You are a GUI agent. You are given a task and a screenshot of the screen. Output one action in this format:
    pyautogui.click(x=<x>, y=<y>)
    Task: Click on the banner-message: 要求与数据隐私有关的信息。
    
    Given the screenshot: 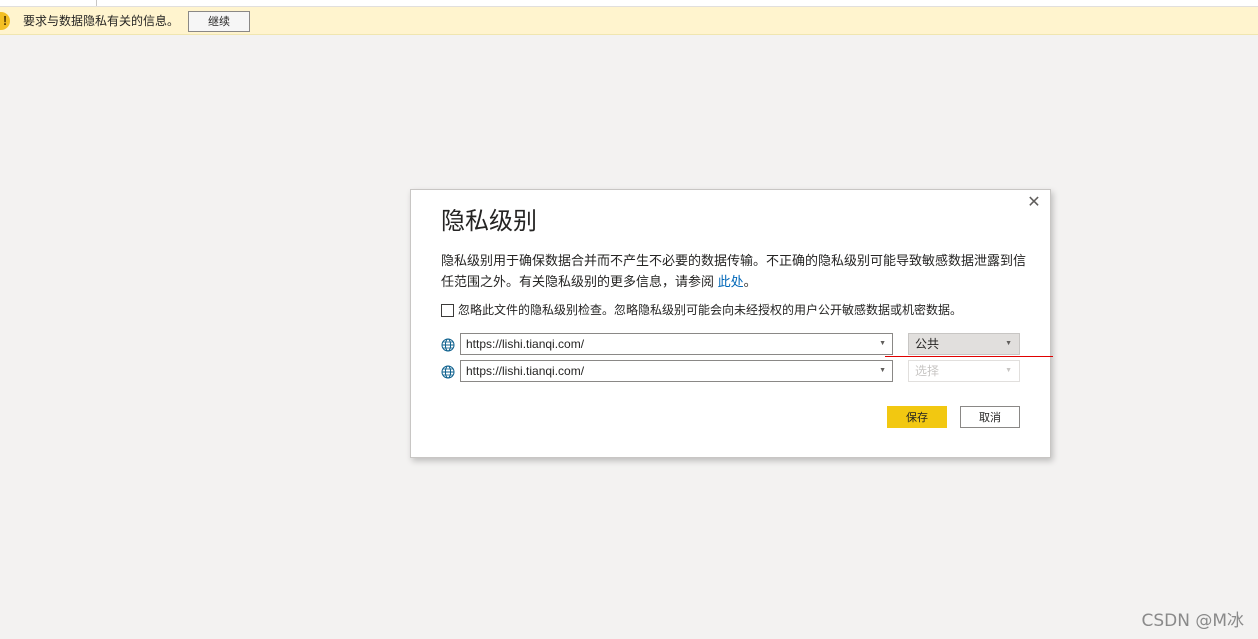 What is the action you would take?
    pyautogui.click(x=101, y=21)
    